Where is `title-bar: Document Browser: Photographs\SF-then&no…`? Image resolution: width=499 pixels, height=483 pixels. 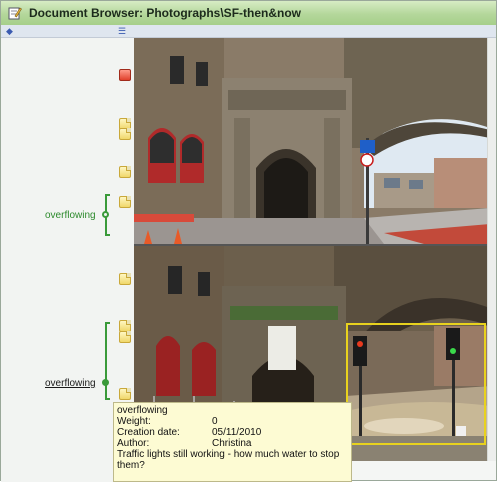 title-bar: Document Browser: Photographs\SF-then&no… is located at coordinates (248, 13).